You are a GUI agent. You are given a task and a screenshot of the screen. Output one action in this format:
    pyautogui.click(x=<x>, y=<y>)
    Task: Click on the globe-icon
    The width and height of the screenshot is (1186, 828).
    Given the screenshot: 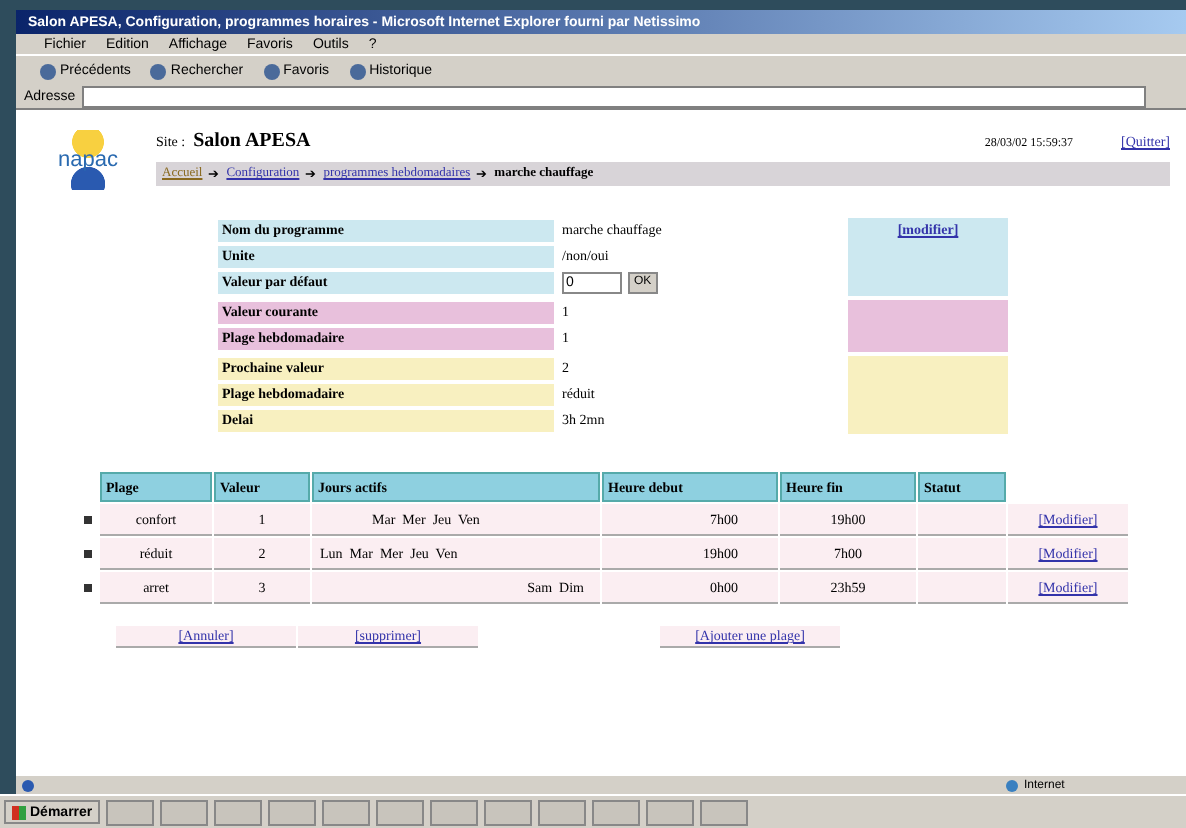 What is the action you would take?
    pyautogui.click(x=1012, y=786)
    